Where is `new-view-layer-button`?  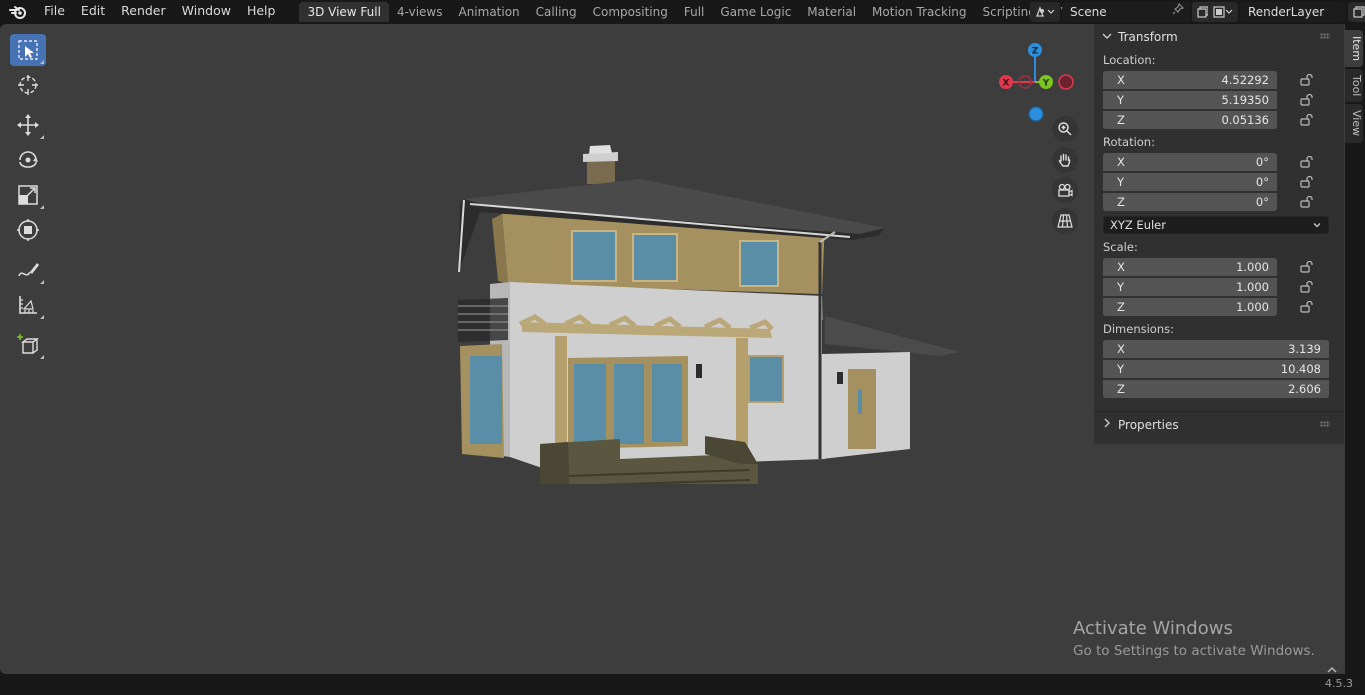
new-view-layer-button is located at coordinates (1356, 12).